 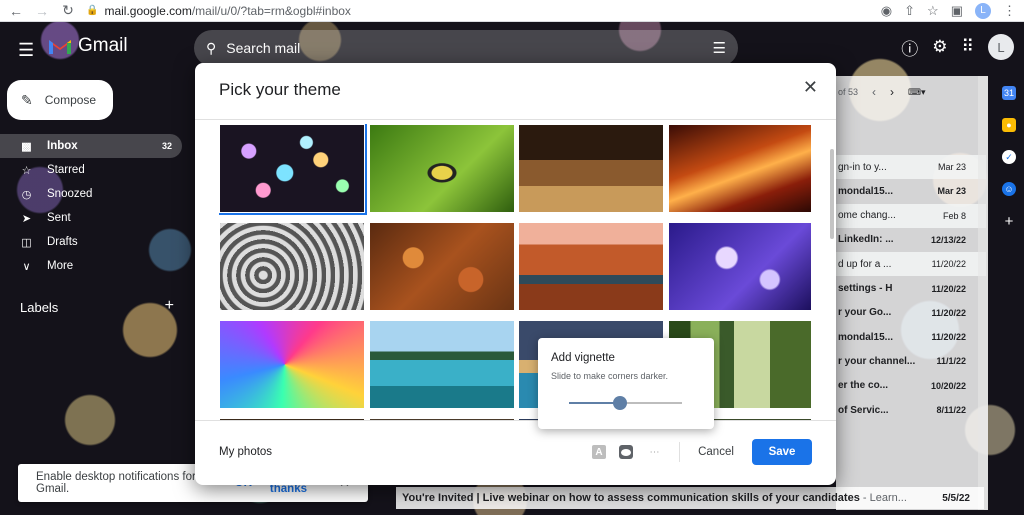 I want to click on draft-icon: ◫, so click(x=26, y=242).